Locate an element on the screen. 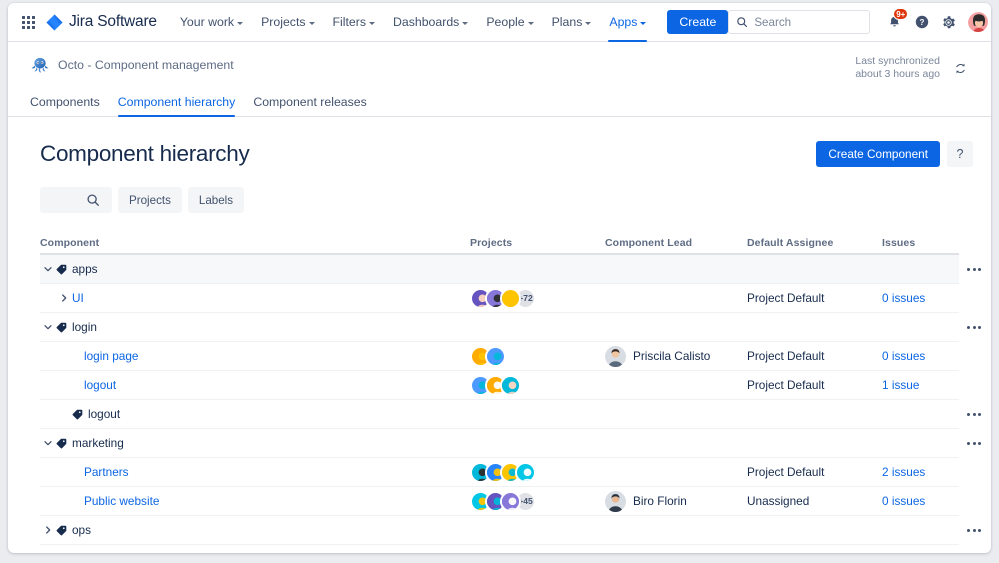 Image resolution: width=999 pixels, height=563 pixels. notification-bell-icon: 9+ is located at coordinates (895, 21).